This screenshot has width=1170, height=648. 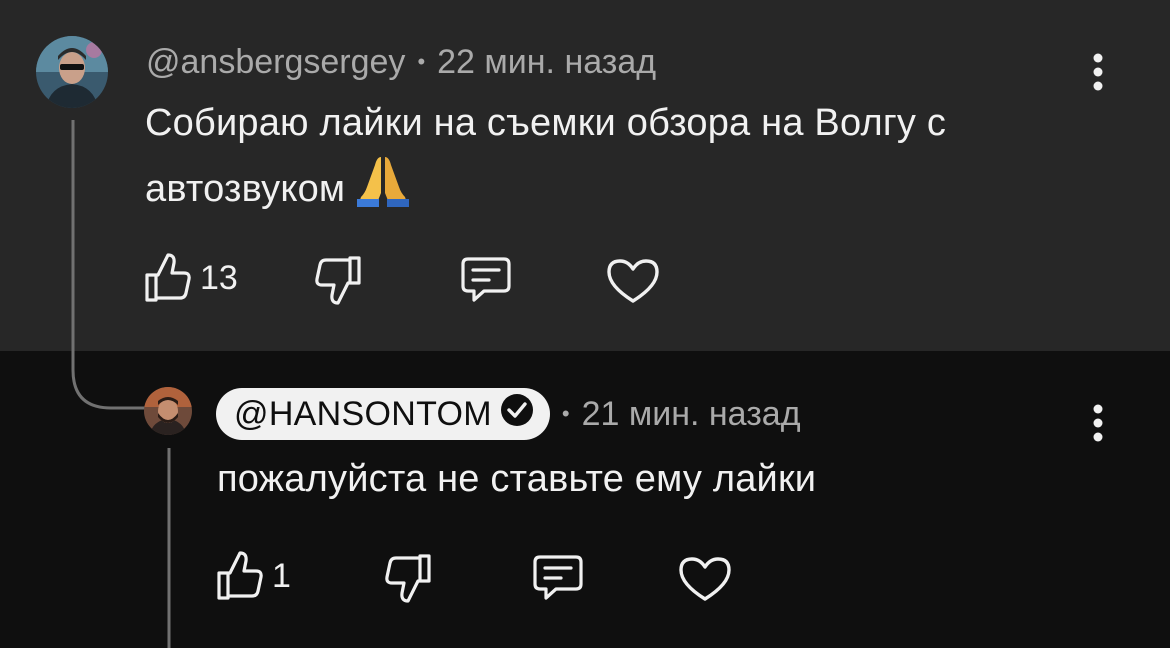 What do you see at coordinates (219, 277) in the screenshot?
I see `like-count: 13` at bounding box center [219, 277].